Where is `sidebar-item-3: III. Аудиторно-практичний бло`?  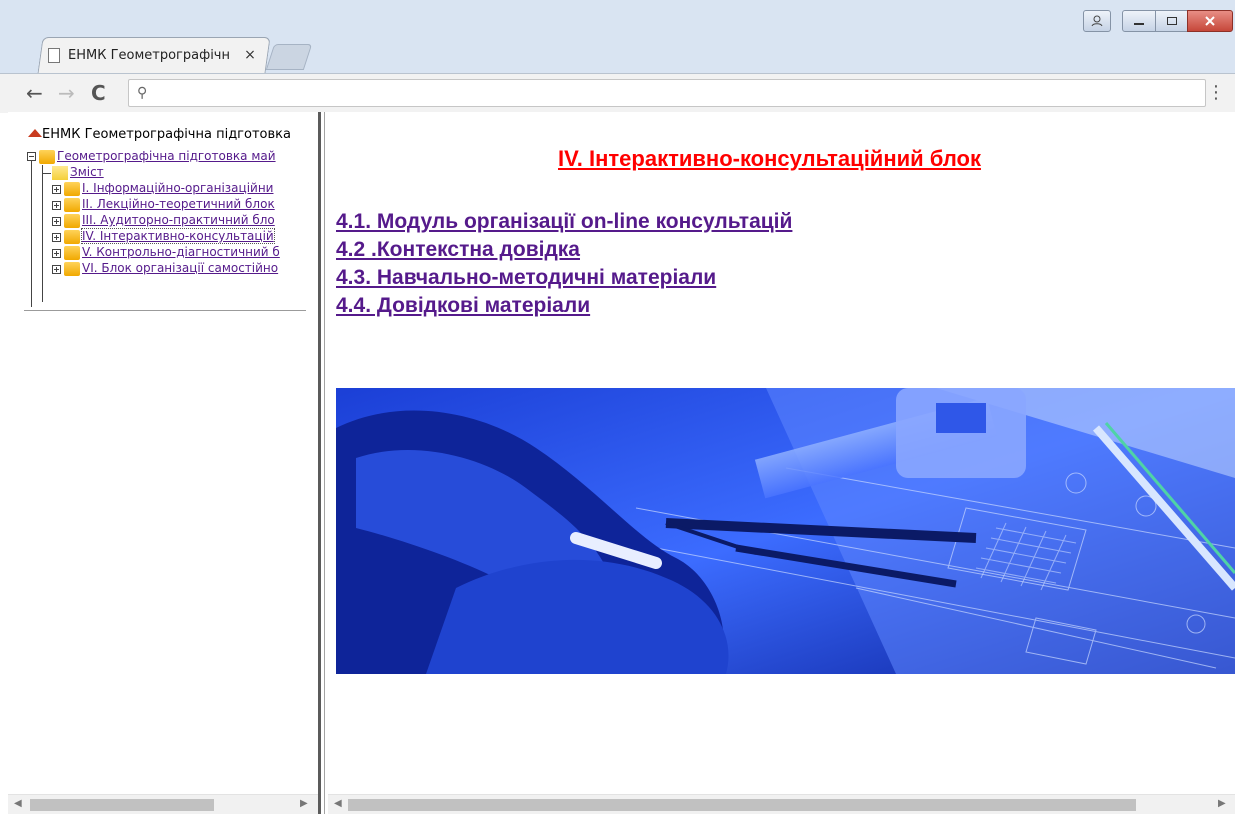 sidebar-item-3: III. Аудиторно-практичний бло is located at coordinates (169, 220).